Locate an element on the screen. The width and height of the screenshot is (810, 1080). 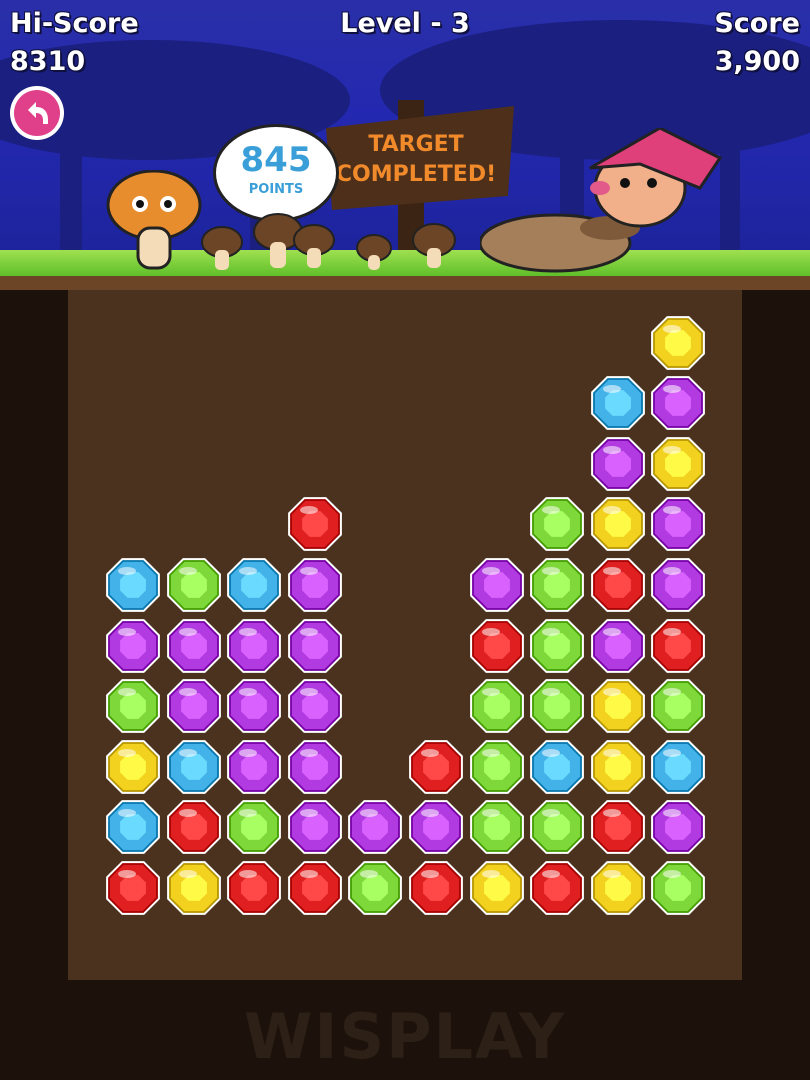
wisplay-watermark: WISPLAY is located at coordinates (404, 1036).